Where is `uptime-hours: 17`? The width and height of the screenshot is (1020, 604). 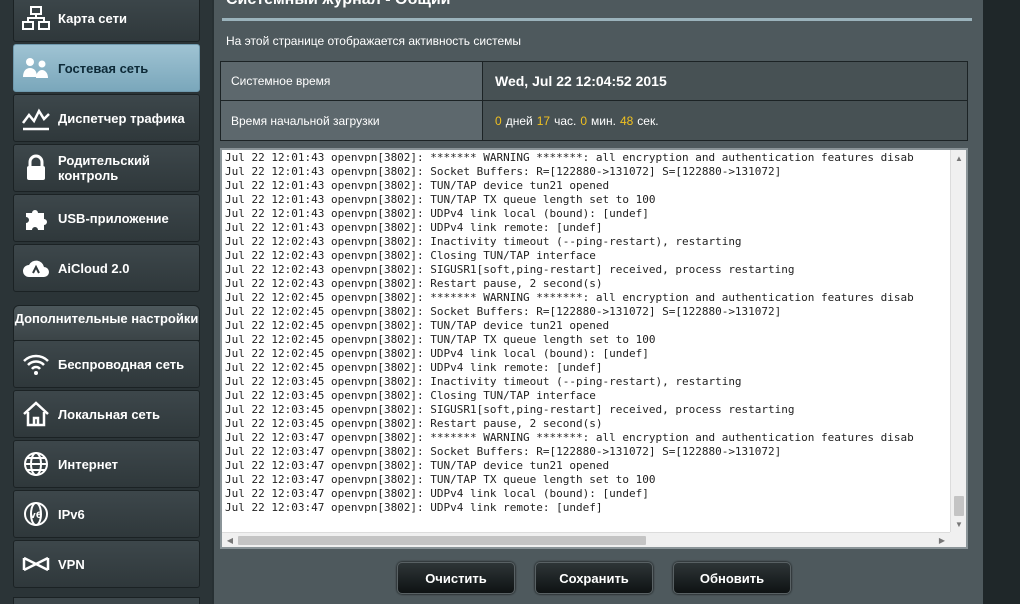 uptime-hours: 17 is located at coordinates (543, 120).